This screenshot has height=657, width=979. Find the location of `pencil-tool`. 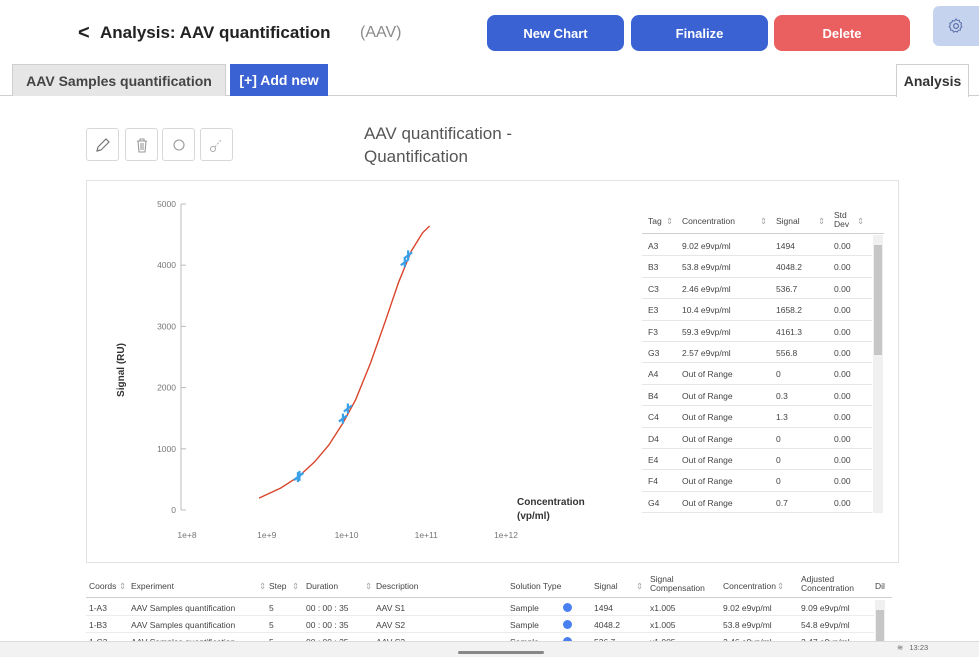

pencil-tool is located at coordinates (102, 144).